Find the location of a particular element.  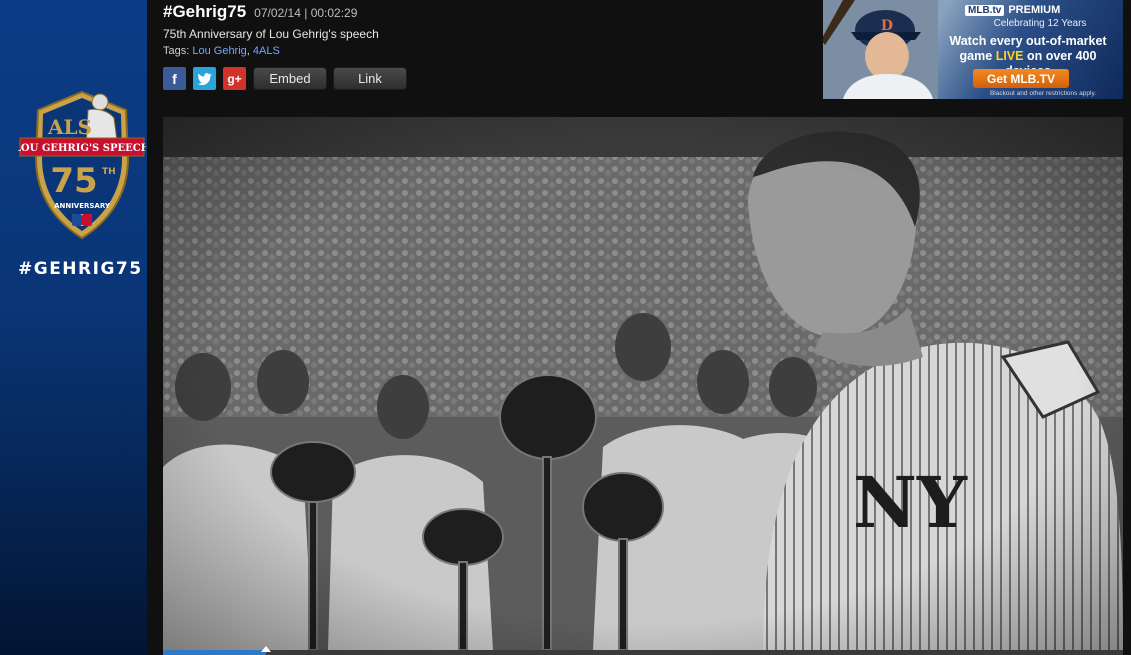

mlbtv-logo: MLB.tv is located at coordinates (985, 10).